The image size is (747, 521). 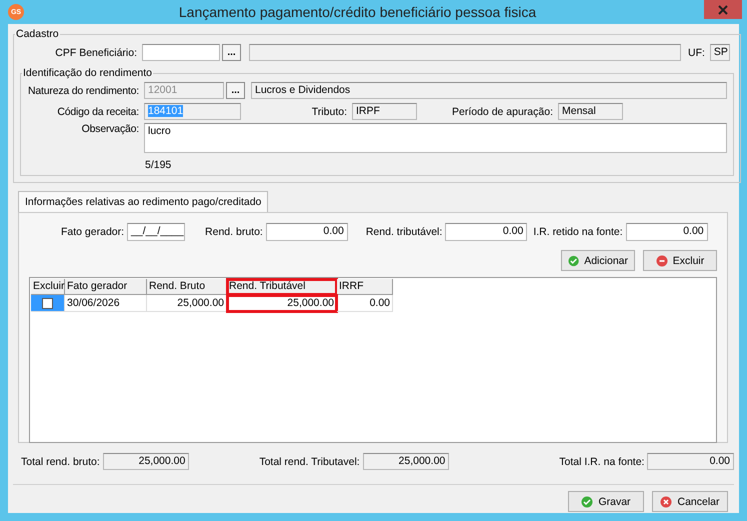 What do you see at coordinates (404, 232) in the screenshot?
I see `field-label: Rend. tributável:` at bounding box center [404, 232].